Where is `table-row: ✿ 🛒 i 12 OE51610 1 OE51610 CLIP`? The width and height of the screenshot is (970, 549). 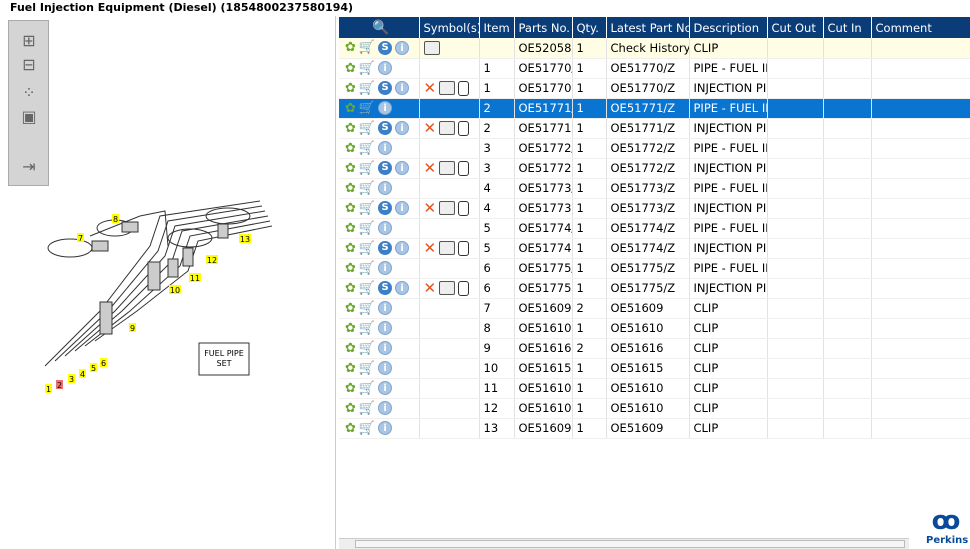
table-row: ✿ 🛒 i 12 OE51610 1 OE51610 CLIP is located at coordinates (654, 408).